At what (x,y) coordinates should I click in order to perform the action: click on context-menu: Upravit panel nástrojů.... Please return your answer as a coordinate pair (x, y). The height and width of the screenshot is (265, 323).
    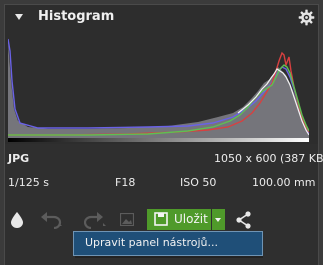
    Looking at the image, I should click on (168, 243).